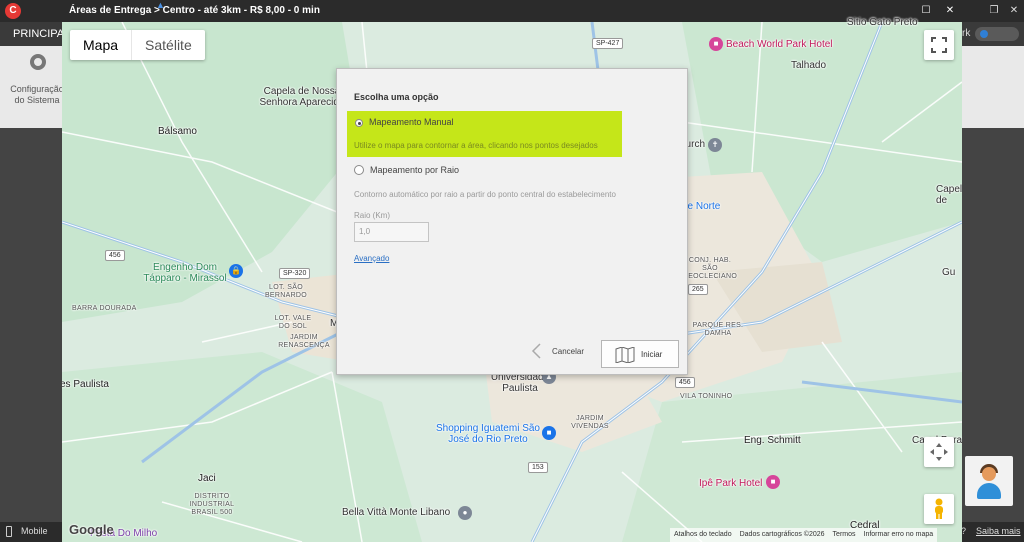  What do you see at coordinates (359, 170) in the screenshot?
I see `radio-radius-mapping` at bounding box center [359, 170].